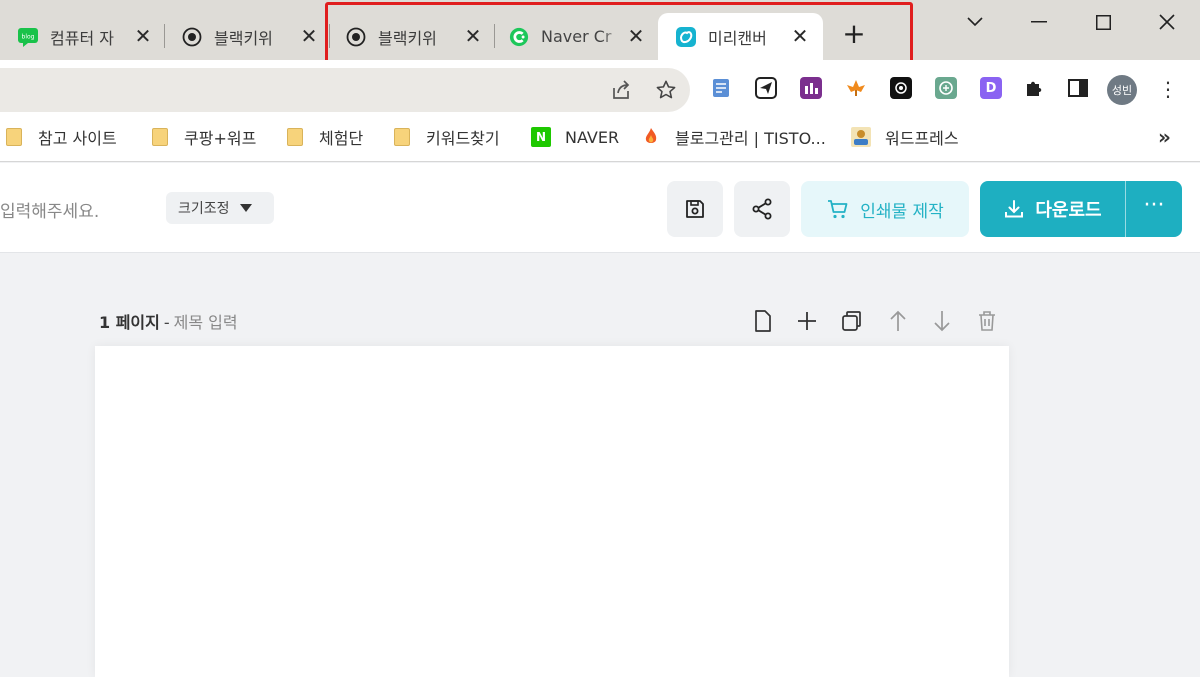 The height and width of the screenshot is (677, 1200). What do you see at coordinates (619, 34) in the screenshot?
I see `highlight-box` at bounding box center [619, 34].